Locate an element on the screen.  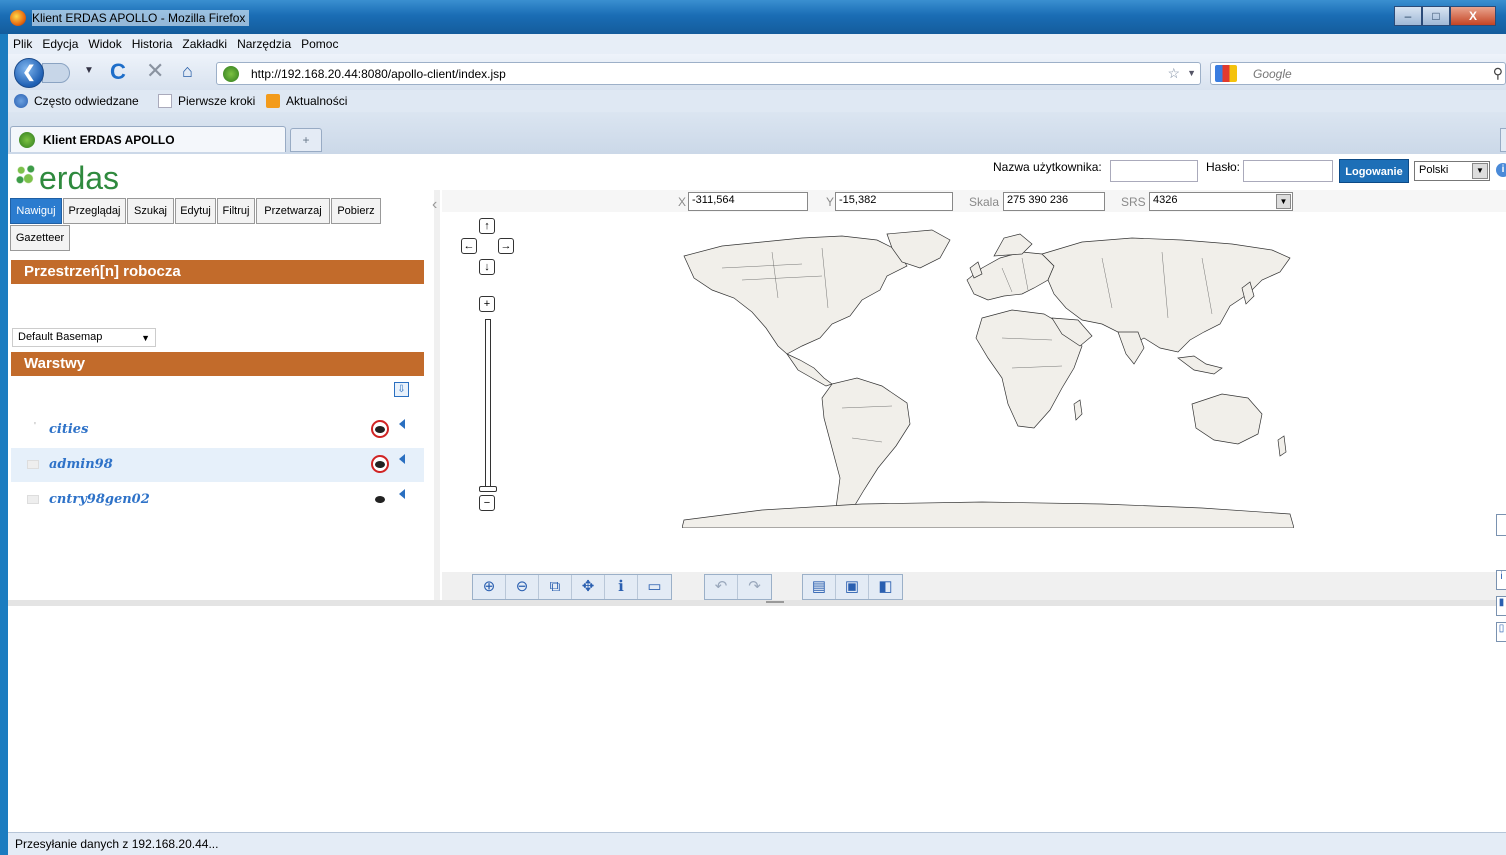
tool-icon: ▮ is located at coordinates (1501, 606).